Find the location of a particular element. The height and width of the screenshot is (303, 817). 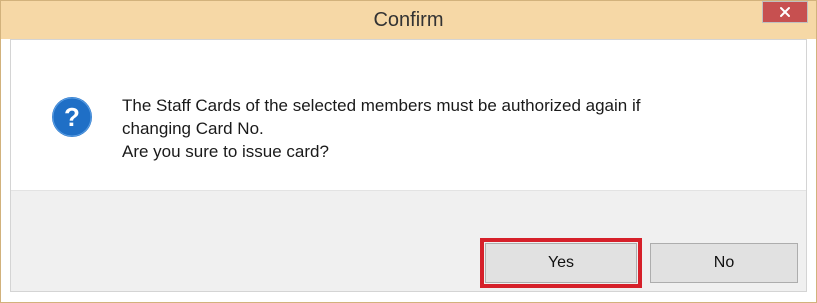

close-icon is located at coordinates (785, 12).